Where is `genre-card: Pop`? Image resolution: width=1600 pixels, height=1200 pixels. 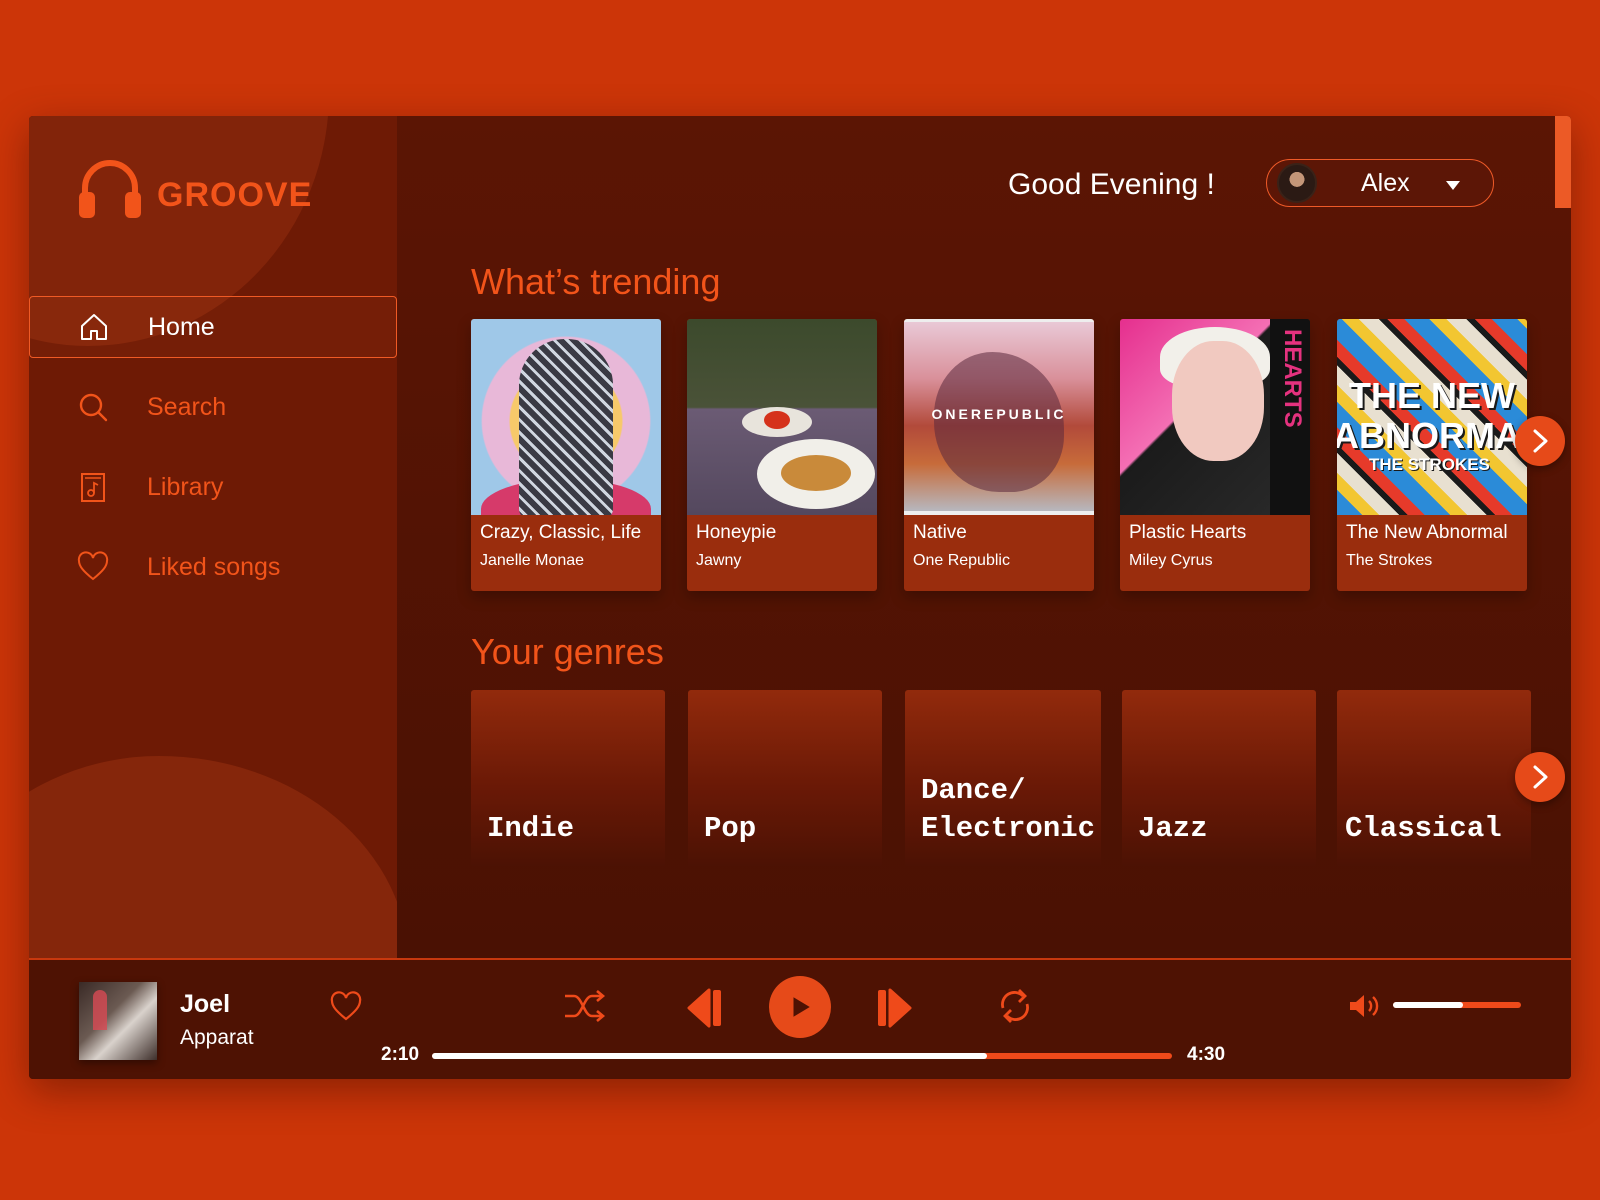 genre-card: Pop is located at coordinates (785, 778).